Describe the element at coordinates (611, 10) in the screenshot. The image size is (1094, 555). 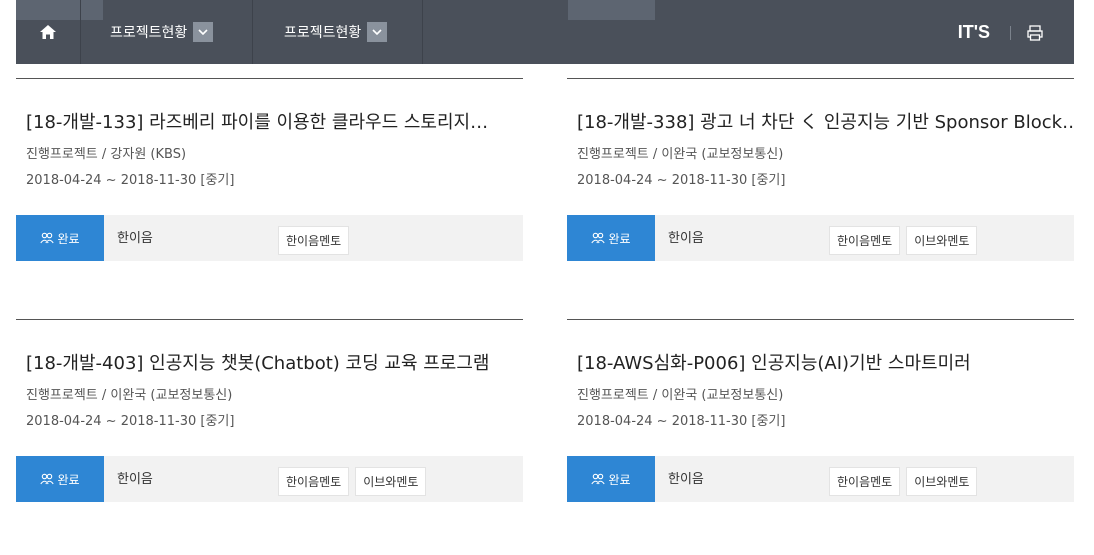
I see `topbar-accent` at that location.